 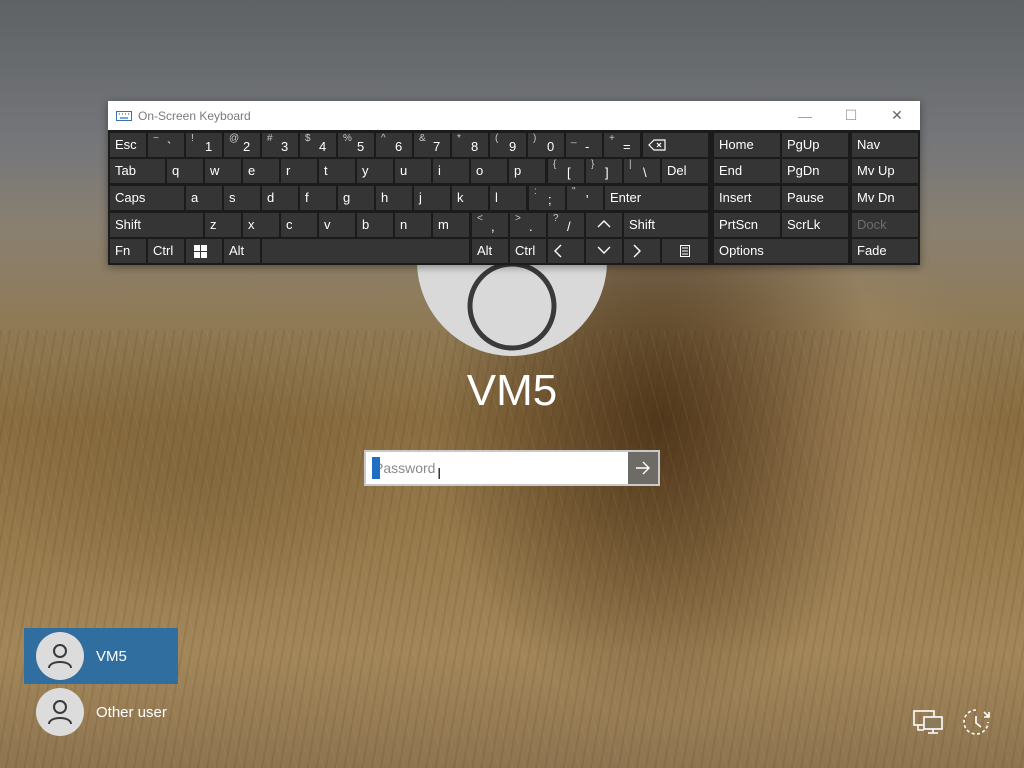 What do you see at coordinates (375, 225) in the screenshot?
I see `key-letter: b` at bounding box center [375, 225].